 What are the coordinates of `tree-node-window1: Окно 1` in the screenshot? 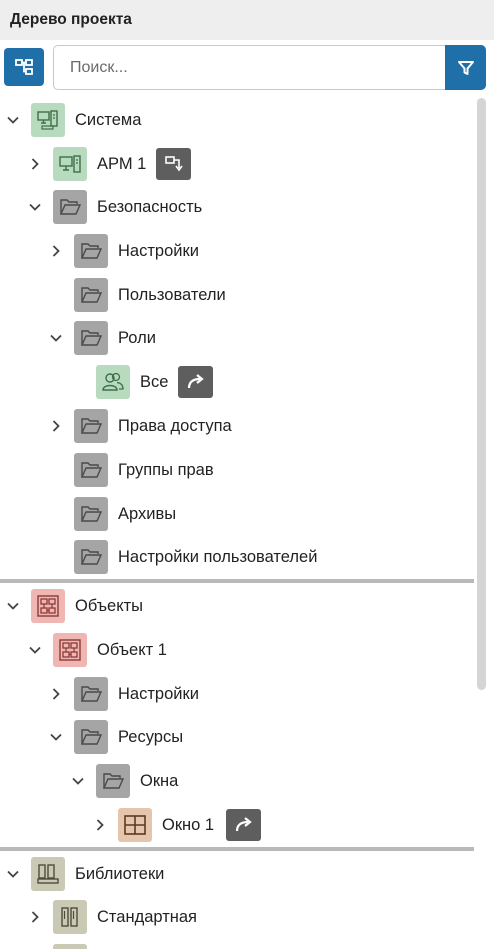 It's located at (235, 825).